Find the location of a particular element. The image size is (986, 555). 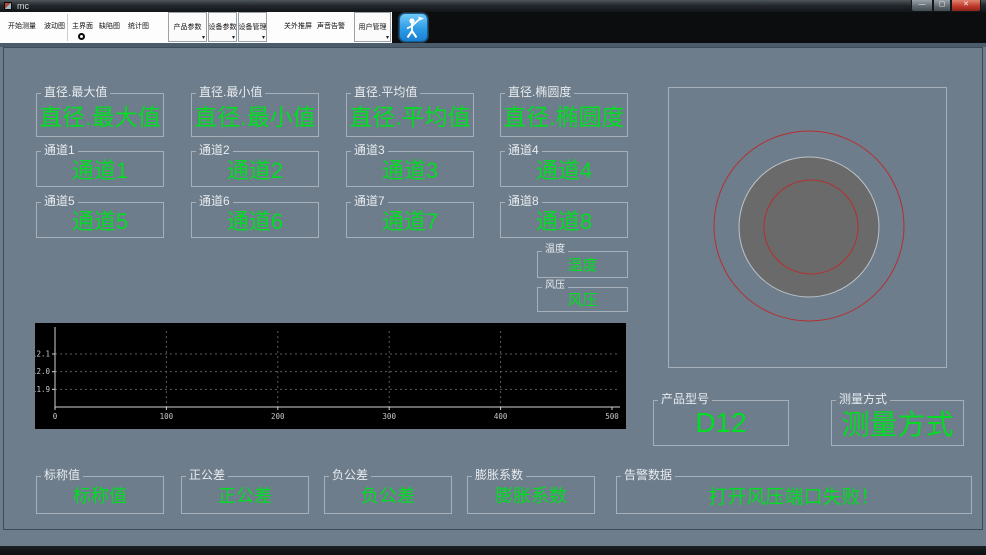

window-margin is located at coordinates (493, 538).